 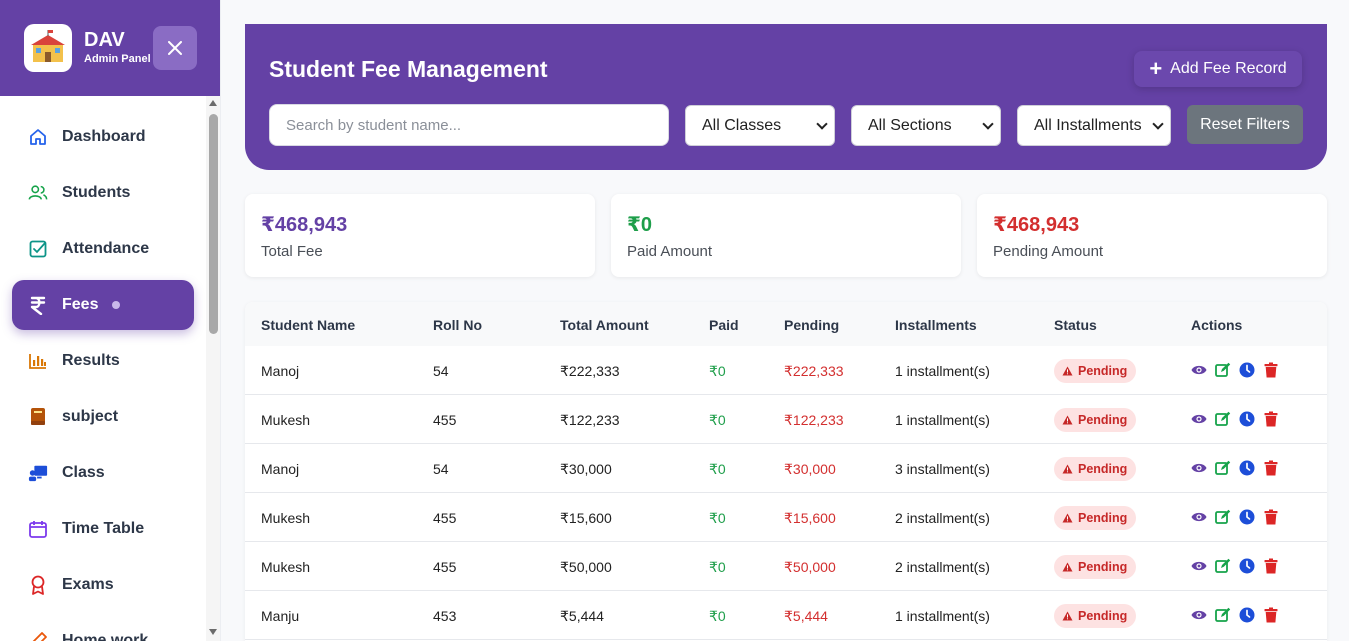 I want to click on total-amount-cell: ₹30,000, so click(x=586, y=469).